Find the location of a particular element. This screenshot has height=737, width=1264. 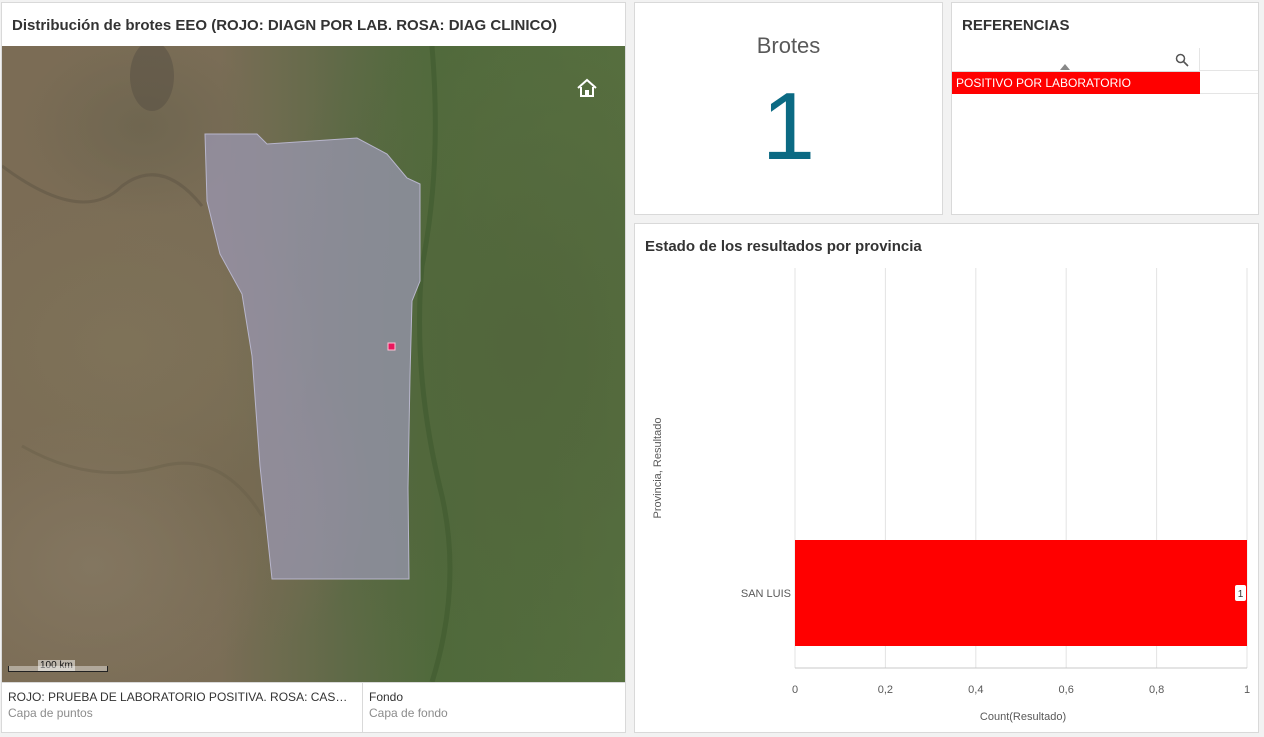

terrain-mountain is located at coordinates (152, 78).